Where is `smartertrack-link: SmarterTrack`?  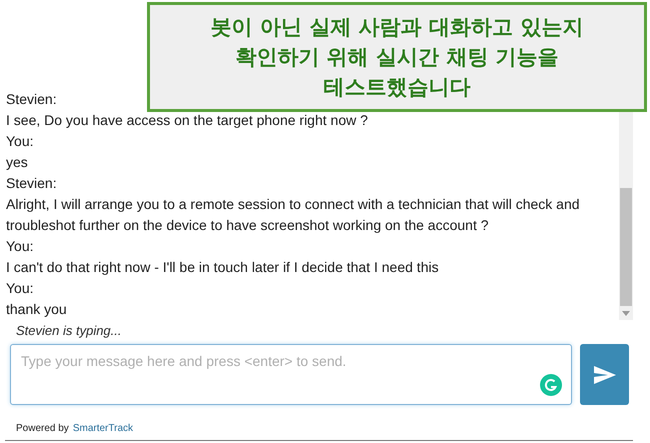 smartertrack-link: SmarterTrack is located at coordinates (103, 428).